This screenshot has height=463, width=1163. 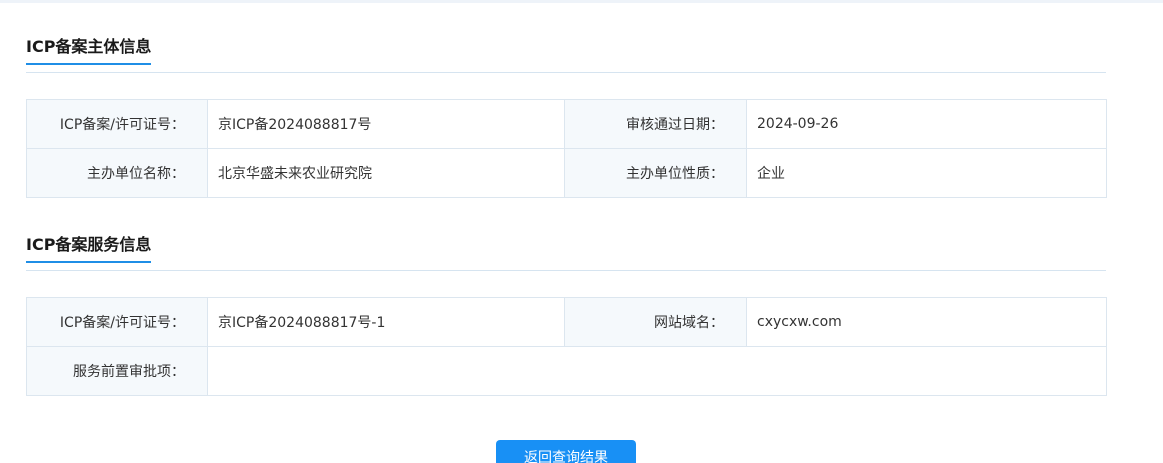 I want to click on license-number-label: ICP备案/许可证号：, so click(x=117, y=124).